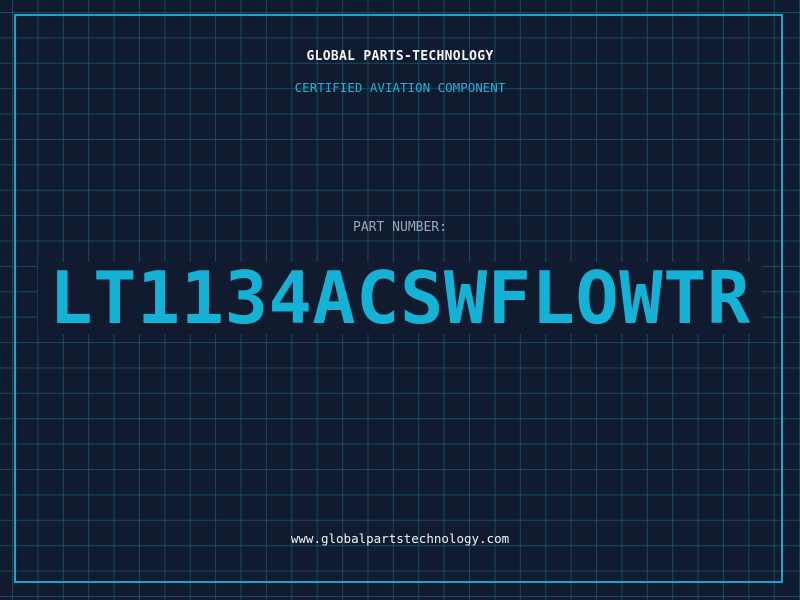  What do you see at coordinates (400, 87) in the screenshot?
I see `certification-subtitle: CERTIFIED AVIATION COMPONENT` at bounding box center [400, 87].